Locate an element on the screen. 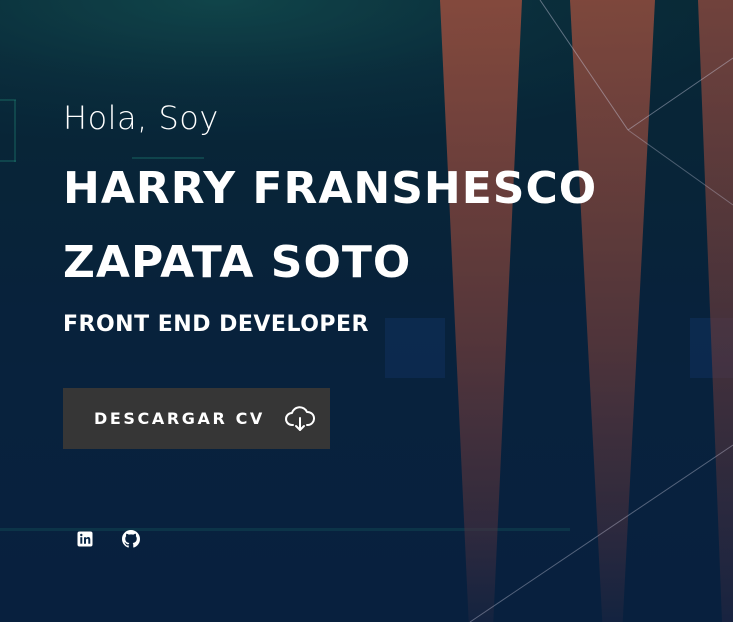 The width and height of the screenshot is (733, 622). download-cv-button: DESCARGAR CV is located at coordinates (196, 418).